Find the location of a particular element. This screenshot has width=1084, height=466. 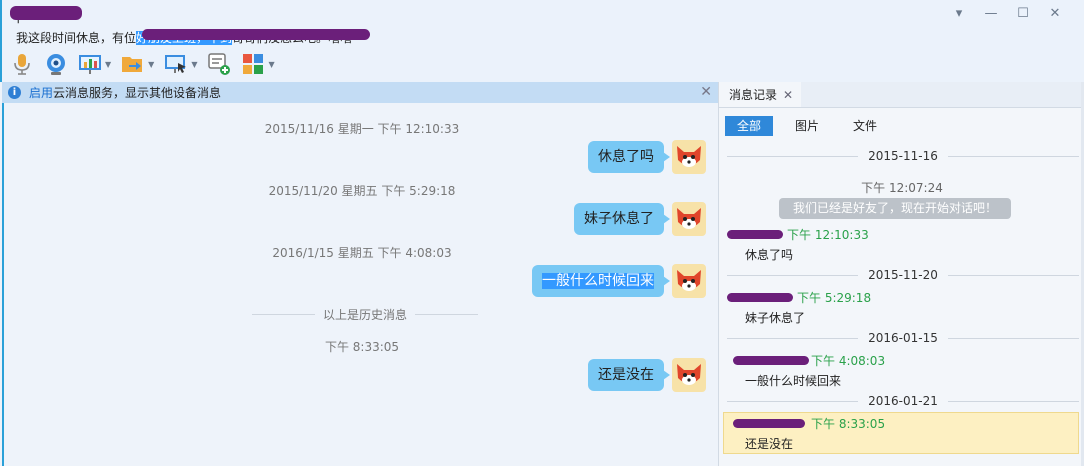

message-text: 还是没在 is located at coordinates (626, 375).